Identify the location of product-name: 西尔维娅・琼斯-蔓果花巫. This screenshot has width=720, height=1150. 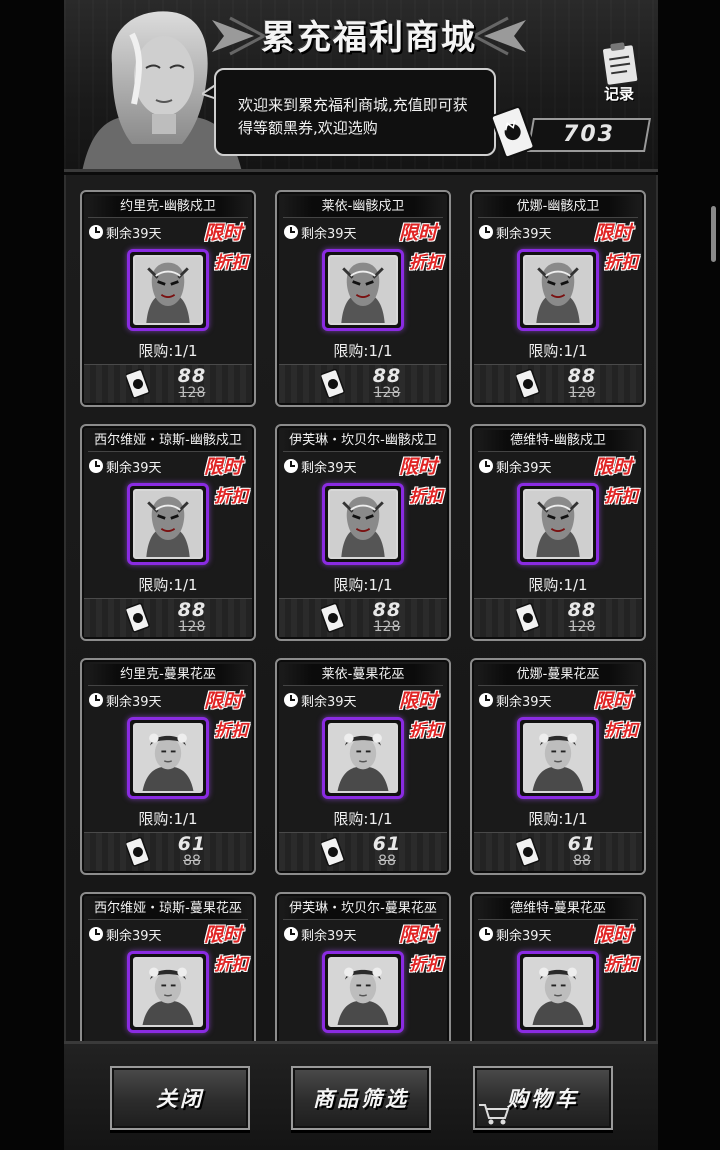
(168, 909).